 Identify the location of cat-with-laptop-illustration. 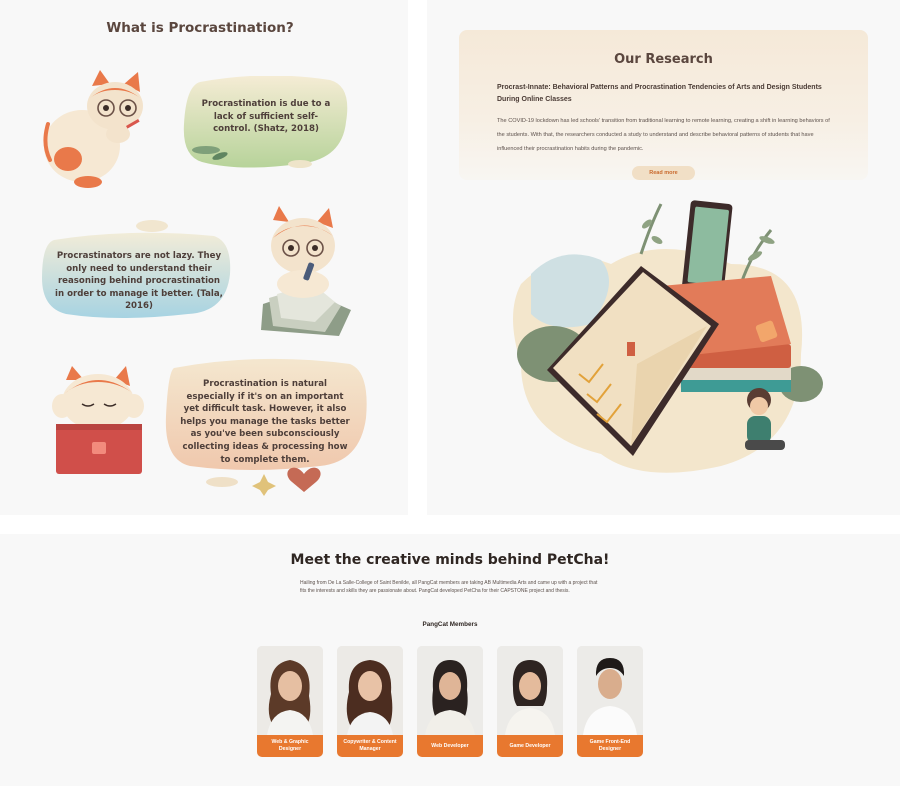
(98, 420).